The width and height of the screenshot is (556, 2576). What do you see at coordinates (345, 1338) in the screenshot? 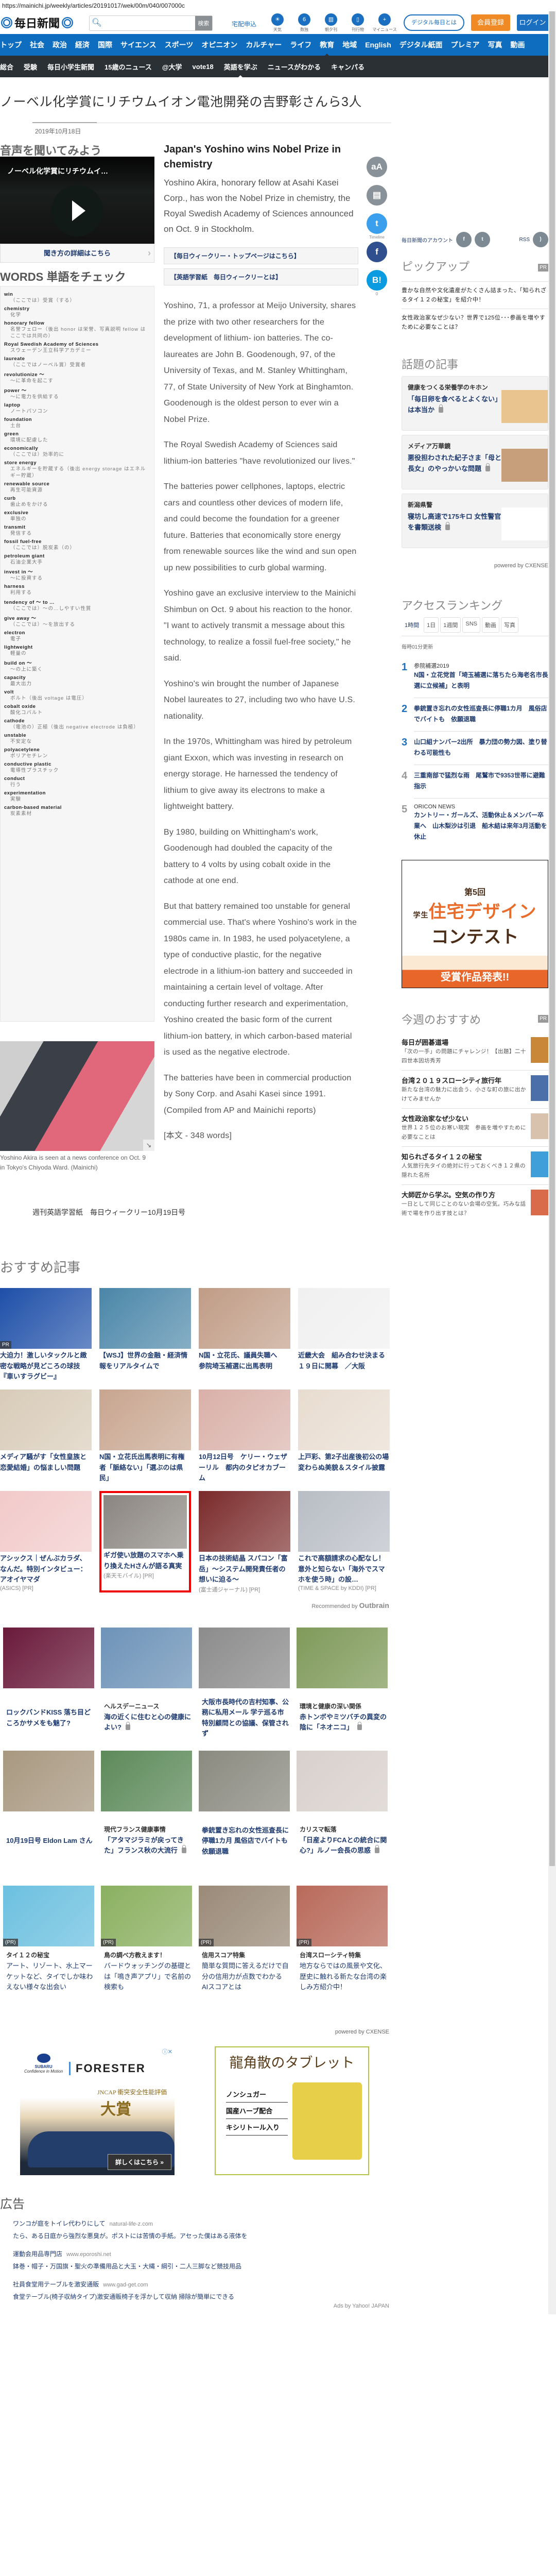
I see `recommended-card: 近畿大会 組み合わせ決まる １９日に開幕 ／大阪` at bounding box center [345, 1338].